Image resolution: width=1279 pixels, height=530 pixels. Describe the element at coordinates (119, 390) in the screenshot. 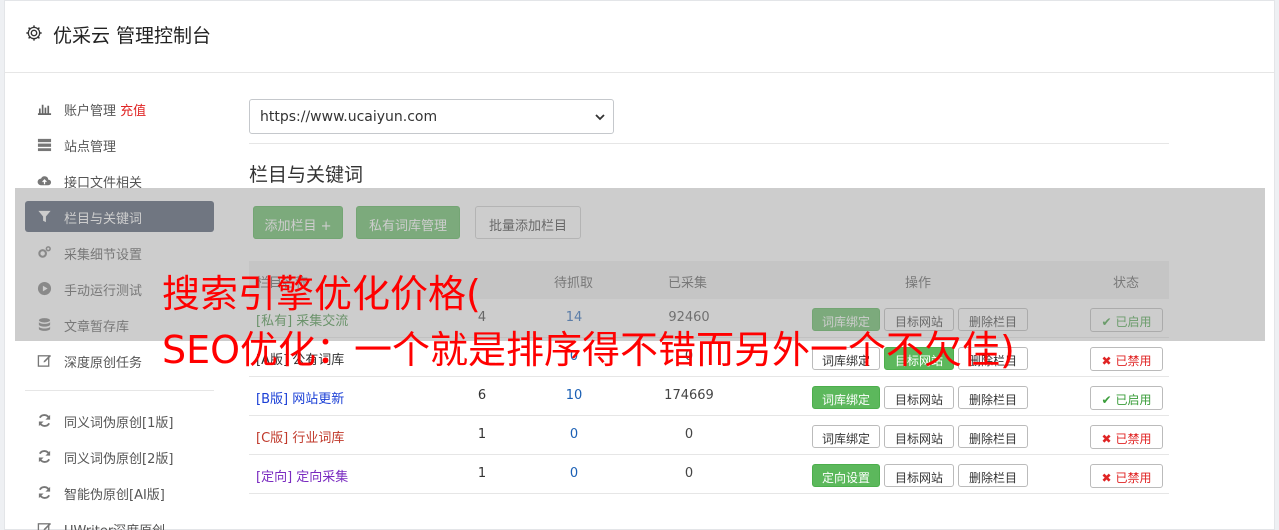

I see `sidebar-divider` at that location.